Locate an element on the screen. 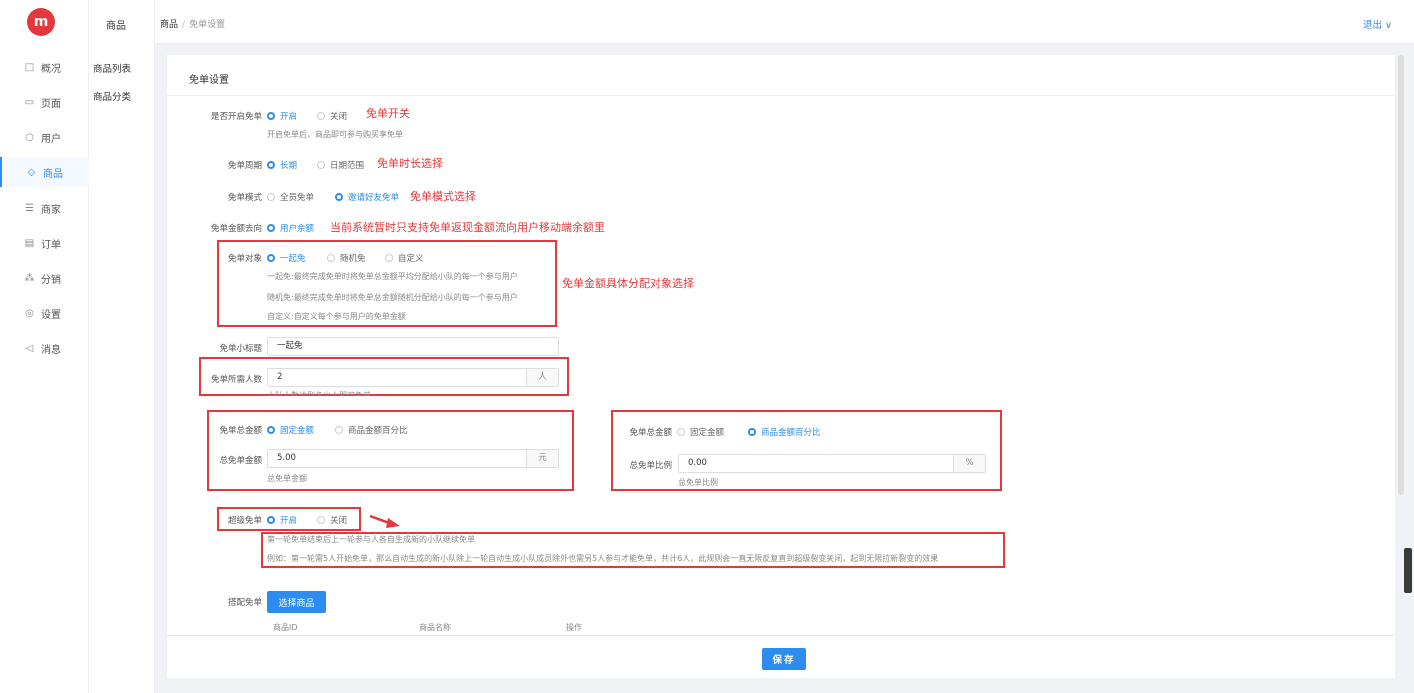 This screenshot has height=693, width=1414. nav-label: 商品 is located at coordinates (53, 174).